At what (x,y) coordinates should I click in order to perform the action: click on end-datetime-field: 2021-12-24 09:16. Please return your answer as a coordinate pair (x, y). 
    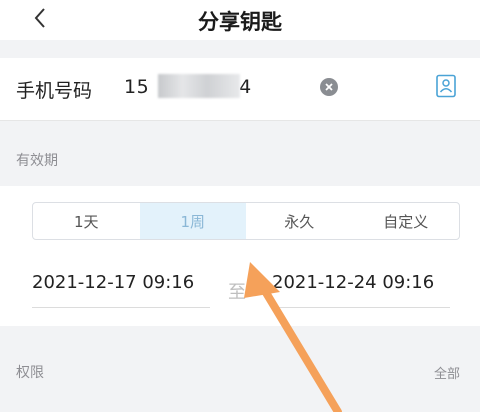
    Looking at the image, I should click on (361, 290).